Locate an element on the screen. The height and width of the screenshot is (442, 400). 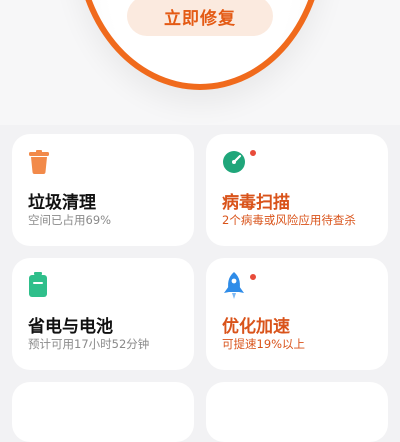
virus-scan-status: 2个病毒或风险应用待查杀 is located at coordinates (289, 220).